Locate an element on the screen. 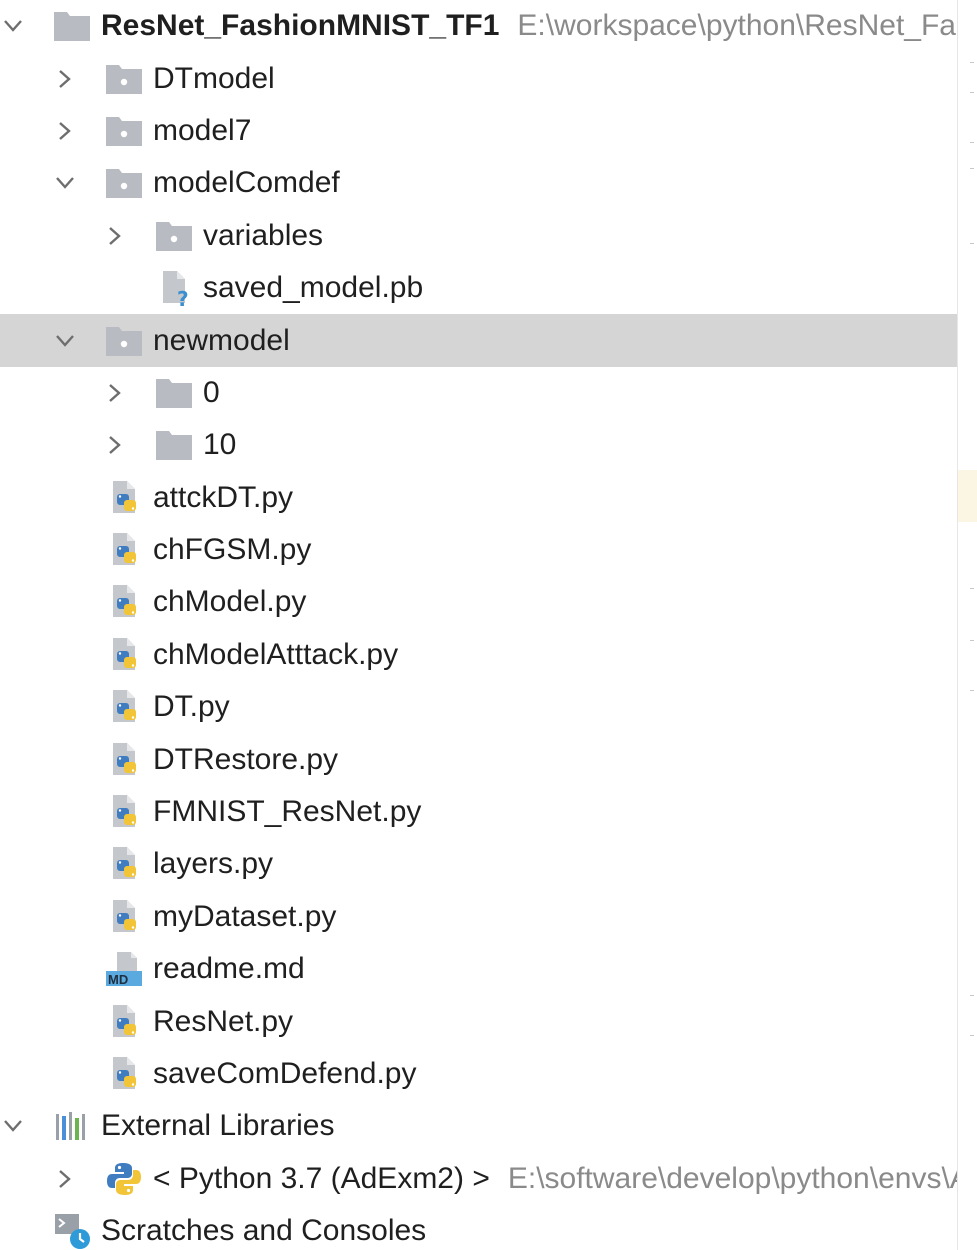 The width and height of the screenshot is (977, 1250). file-label: DTRestore.py is located at coordinates (246, 759).